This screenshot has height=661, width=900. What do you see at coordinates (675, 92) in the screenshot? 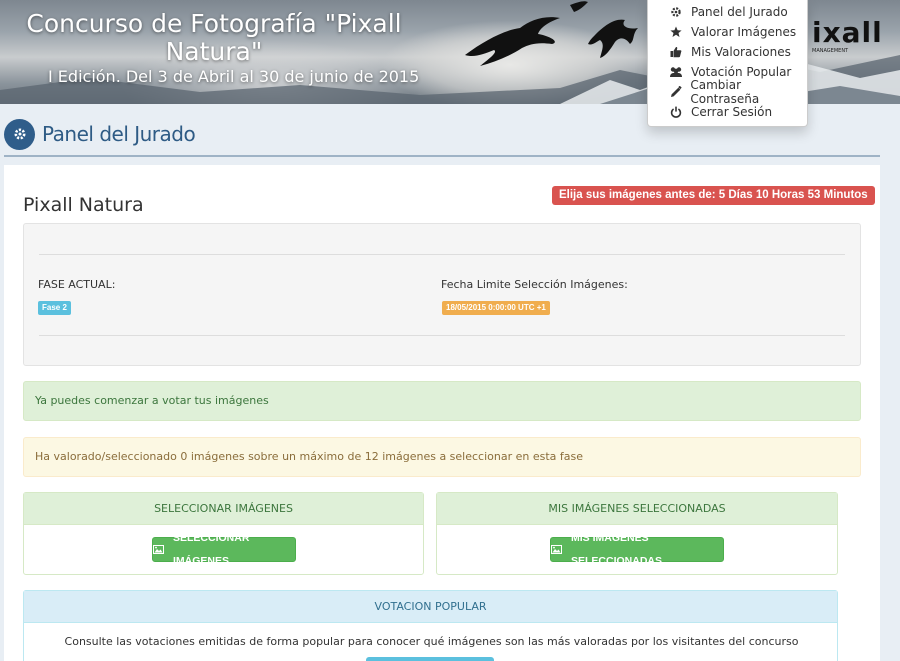
I see `pencil-icon` at bounding box center [675, 92].